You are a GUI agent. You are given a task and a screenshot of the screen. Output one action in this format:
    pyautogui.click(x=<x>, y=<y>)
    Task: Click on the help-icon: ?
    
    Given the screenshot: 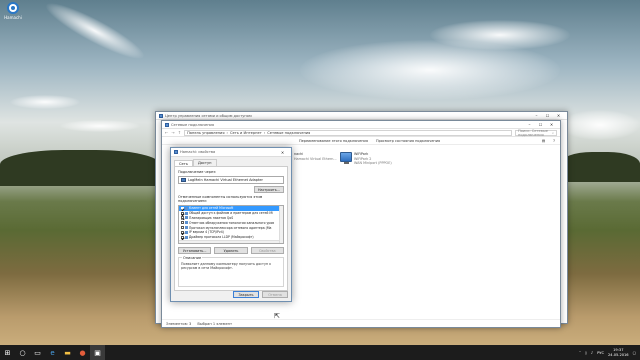 What is the action you would take?
    pyautogui.click(x=554, y=141)
    